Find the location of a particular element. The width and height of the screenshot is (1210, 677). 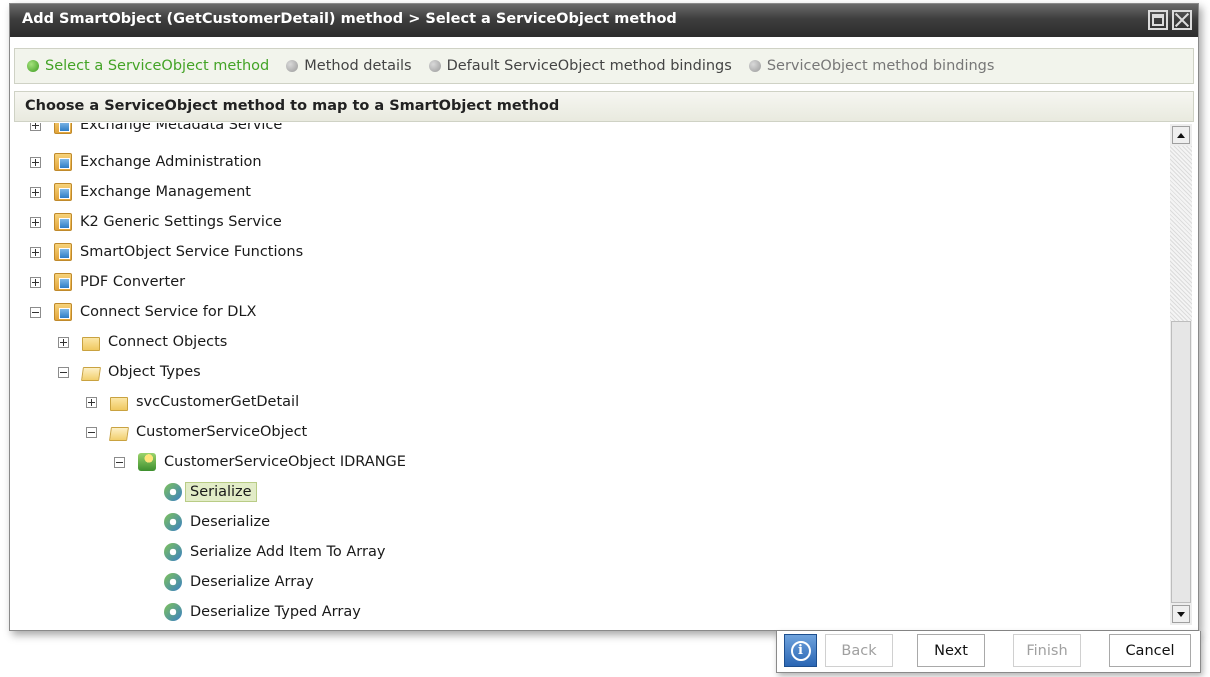

info-button: i is located at coordinates (800, 650).